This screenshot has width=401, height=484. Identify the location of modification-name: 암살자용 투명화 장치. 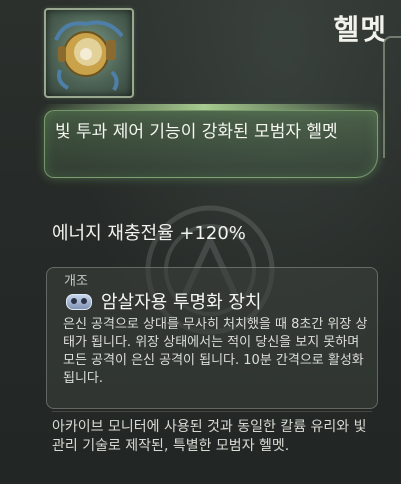
(181, 302).